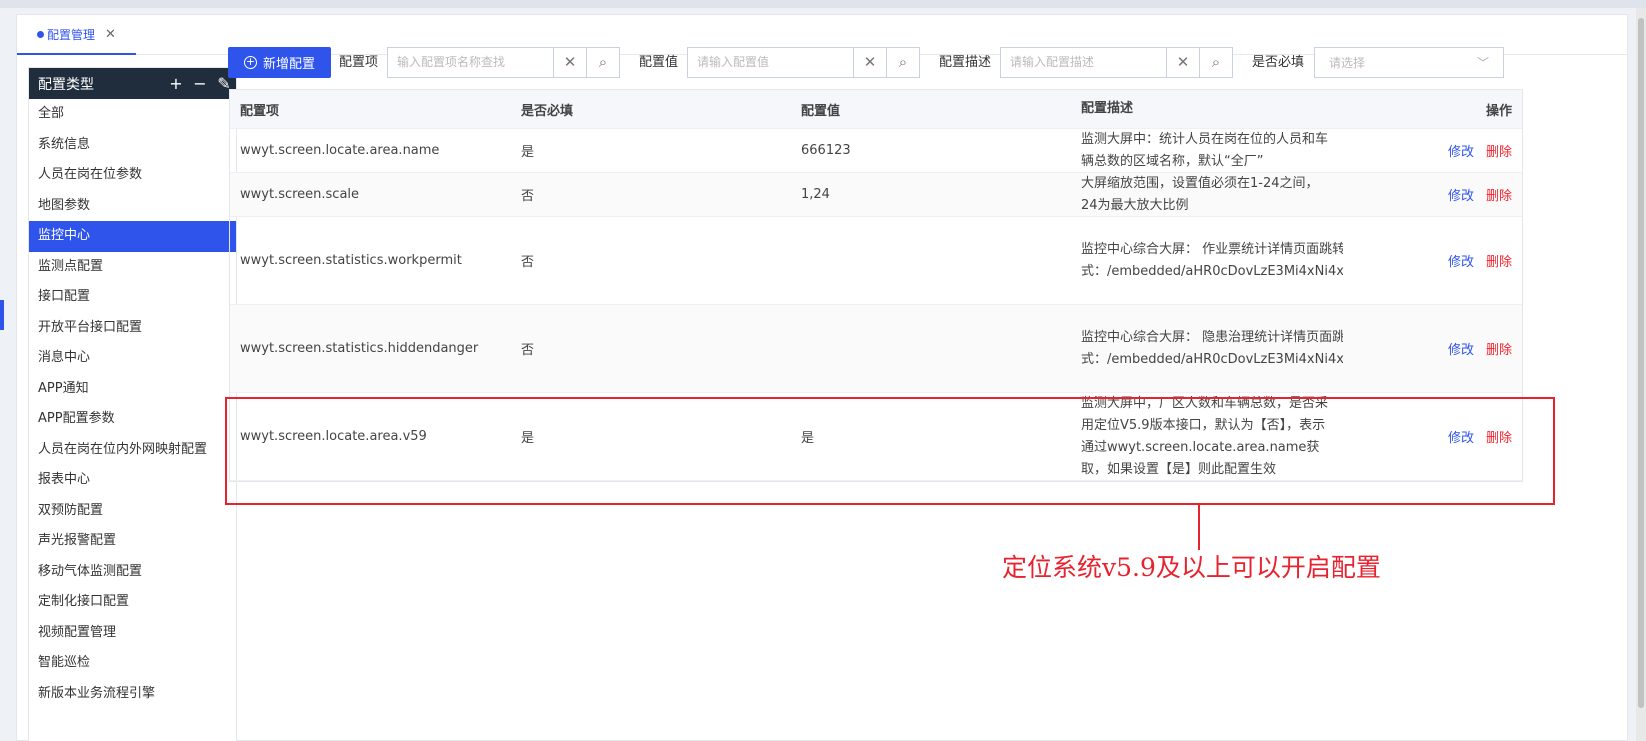 This screenshot has width=1646, height=741. What do you see at coordinates (890, 451) in the screenshot?
I see `highlight-box` at bounding box center [890, 451].